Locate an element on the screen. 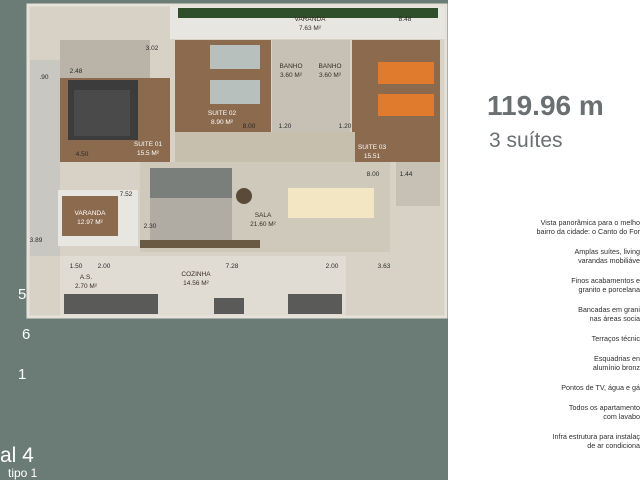  cozinha-area: 14.56 M² is located at coordinates (196, 283).